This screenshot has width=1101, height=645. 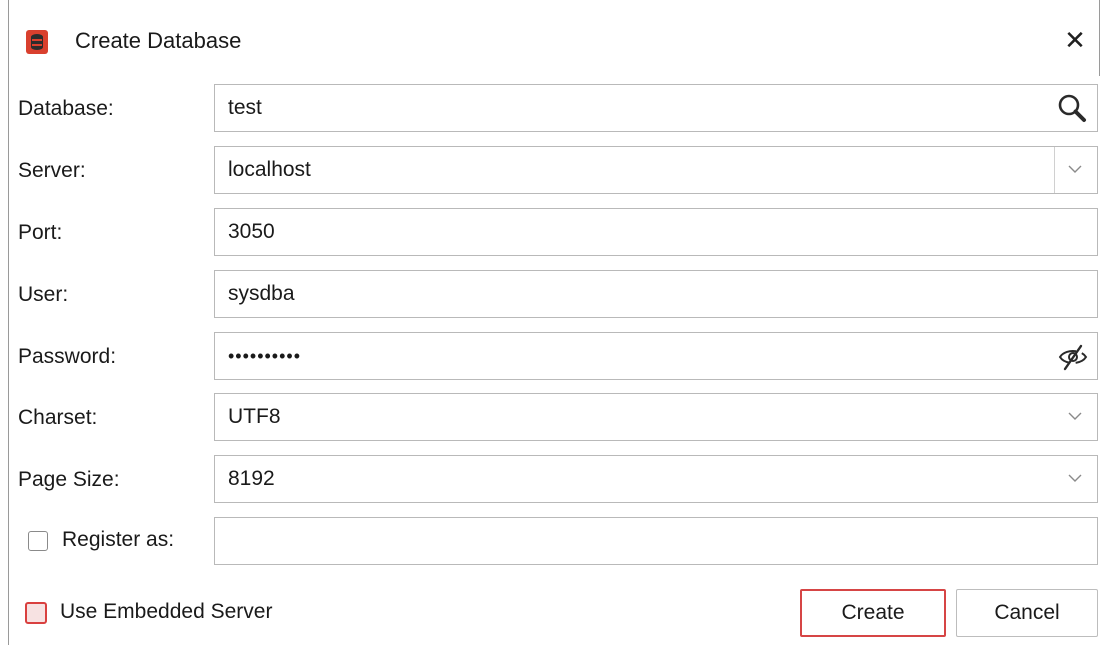 I want to click on password-field: ••••••••••, so click(x=656, y=356).